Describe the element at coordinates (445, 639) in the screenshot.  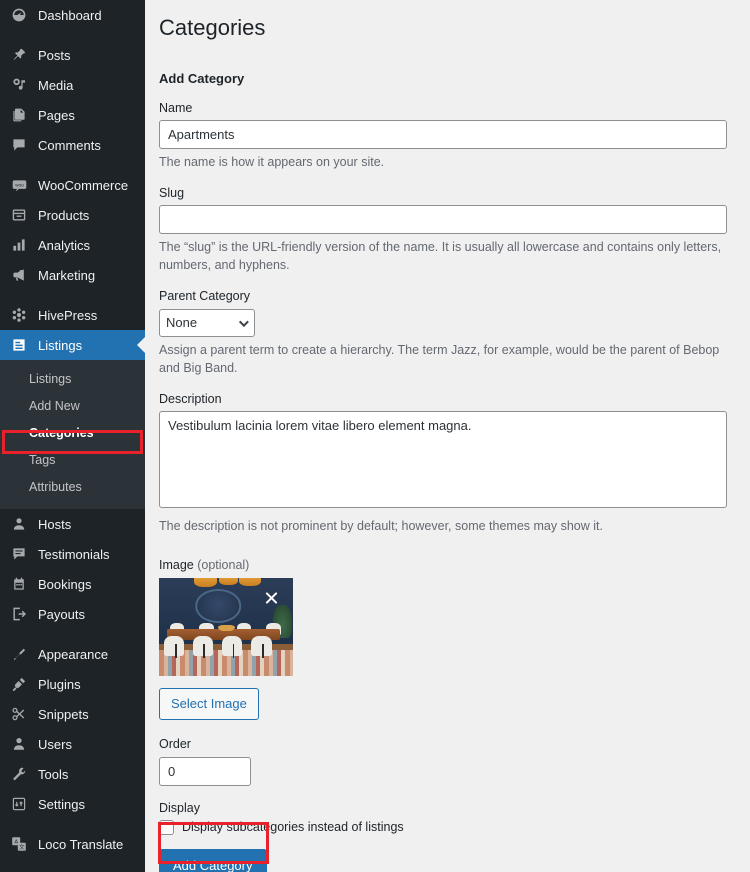
I see `image-field-group: Image (optional) Select Image` at that location.